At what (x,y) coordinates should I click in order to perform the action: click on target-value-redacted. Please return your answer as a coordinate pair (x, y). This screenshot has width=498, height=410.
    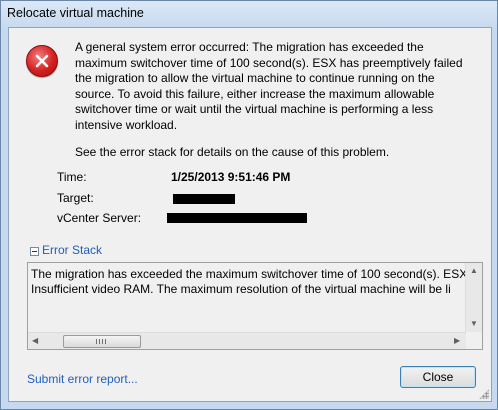
    Looking at the image, I should click on (204, 199).